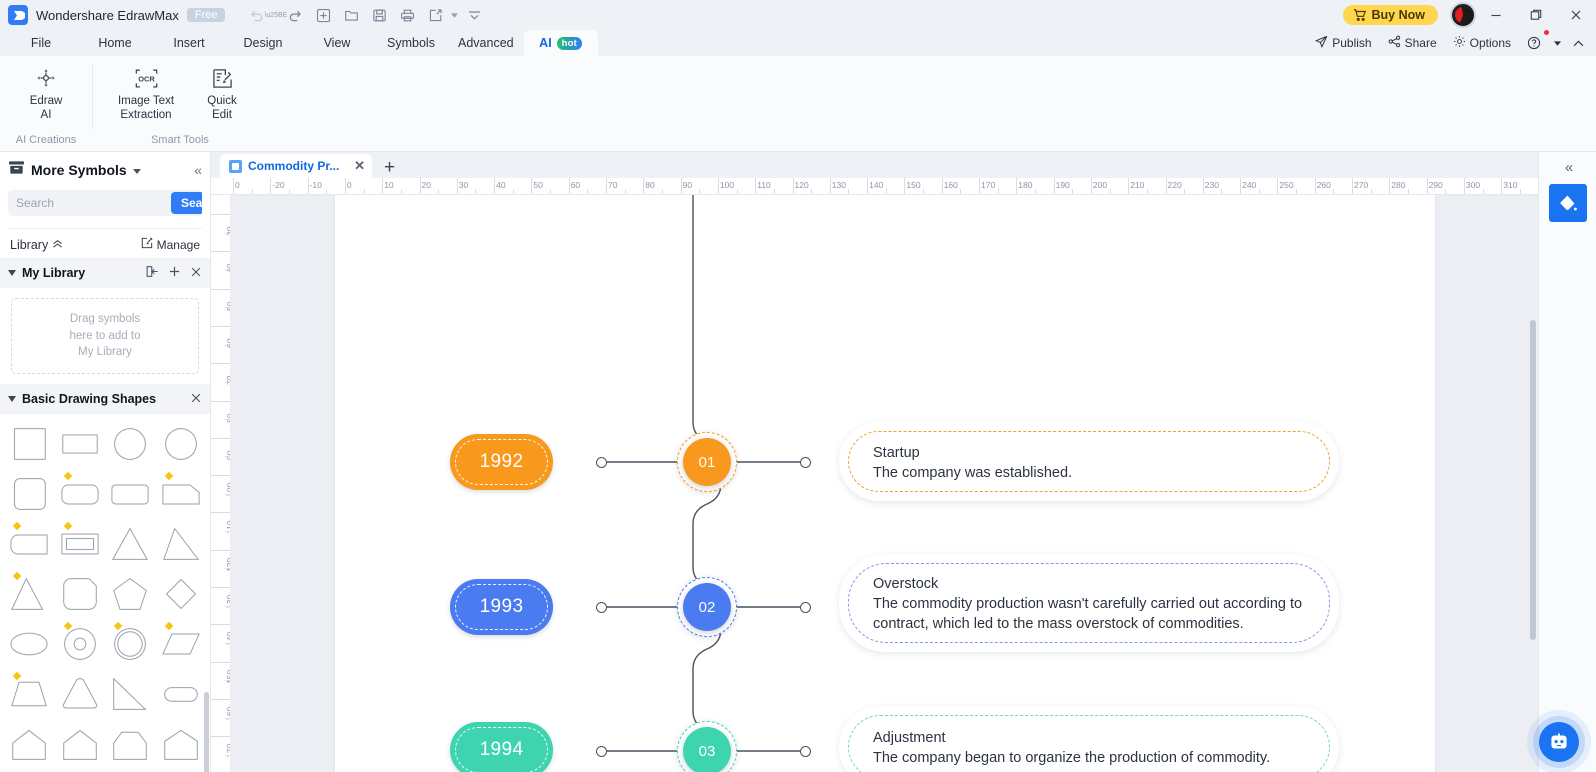 This screenshot has width=1596, height=772. I want to click on menu-item-file: File, so click(41, 43).